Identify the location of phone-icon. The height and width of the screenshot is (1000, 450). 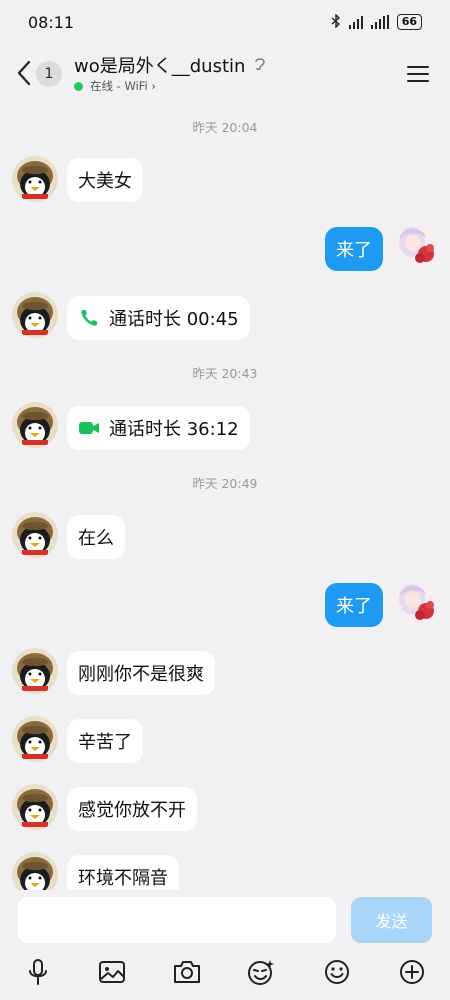
(89, 318).